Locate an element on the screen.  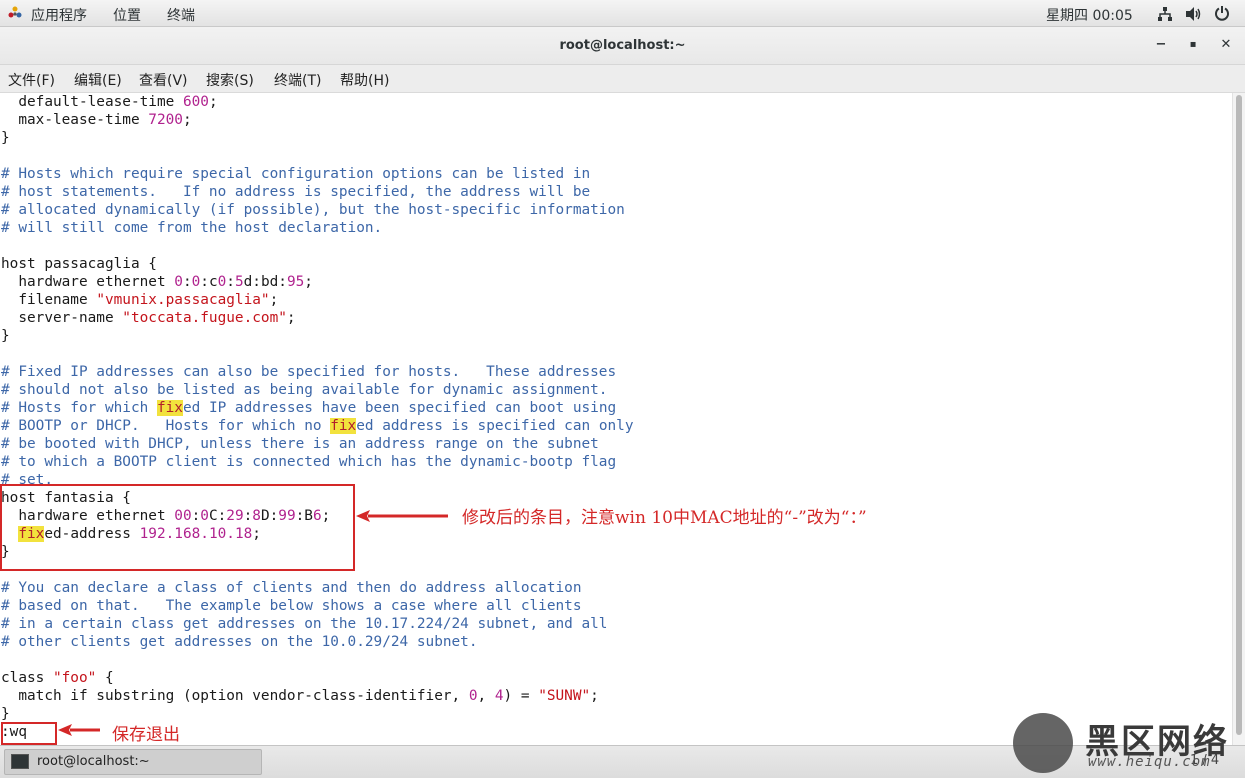
terminal-text-segment: 600 is located at coordinates (195, 102).